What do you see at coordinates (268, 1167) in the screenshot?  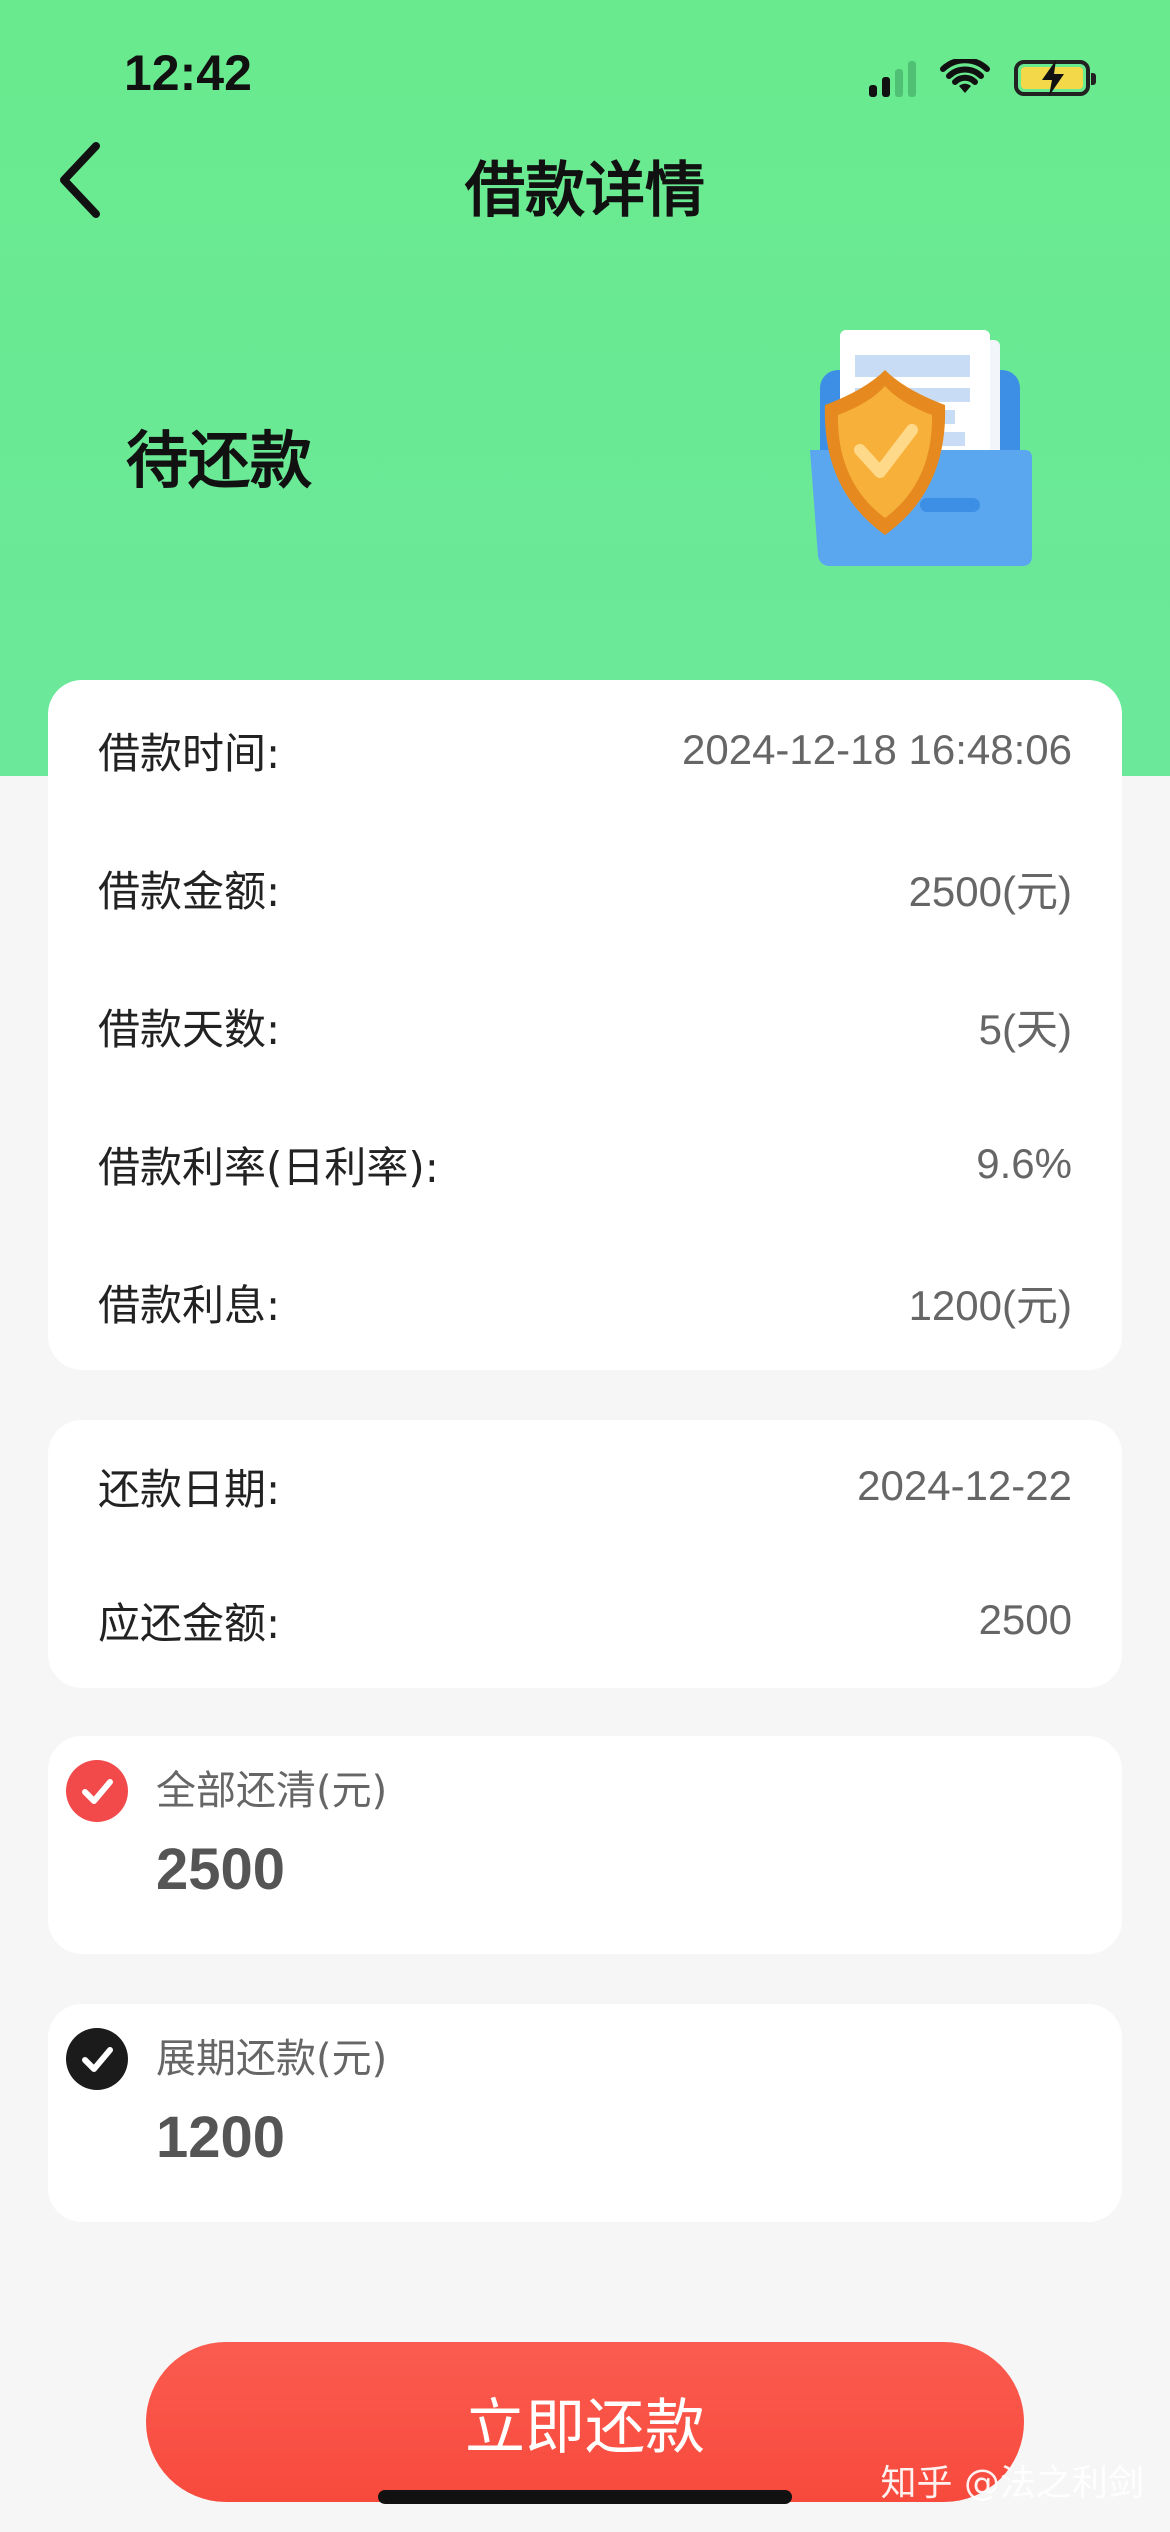 I see `detail-label: 借款利率(日利率):` at bounding box center [268, 1167].